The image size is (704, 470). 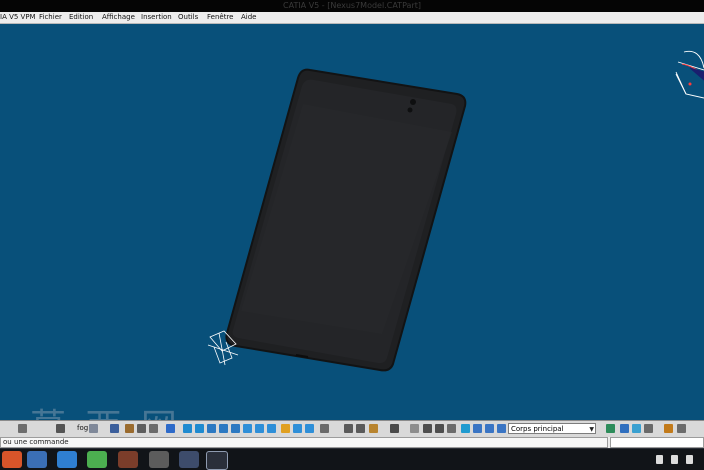 What do you see at coordinates (657, 442) in the screenshot?
I see `command-side-field` at bounding box center [657, 442].